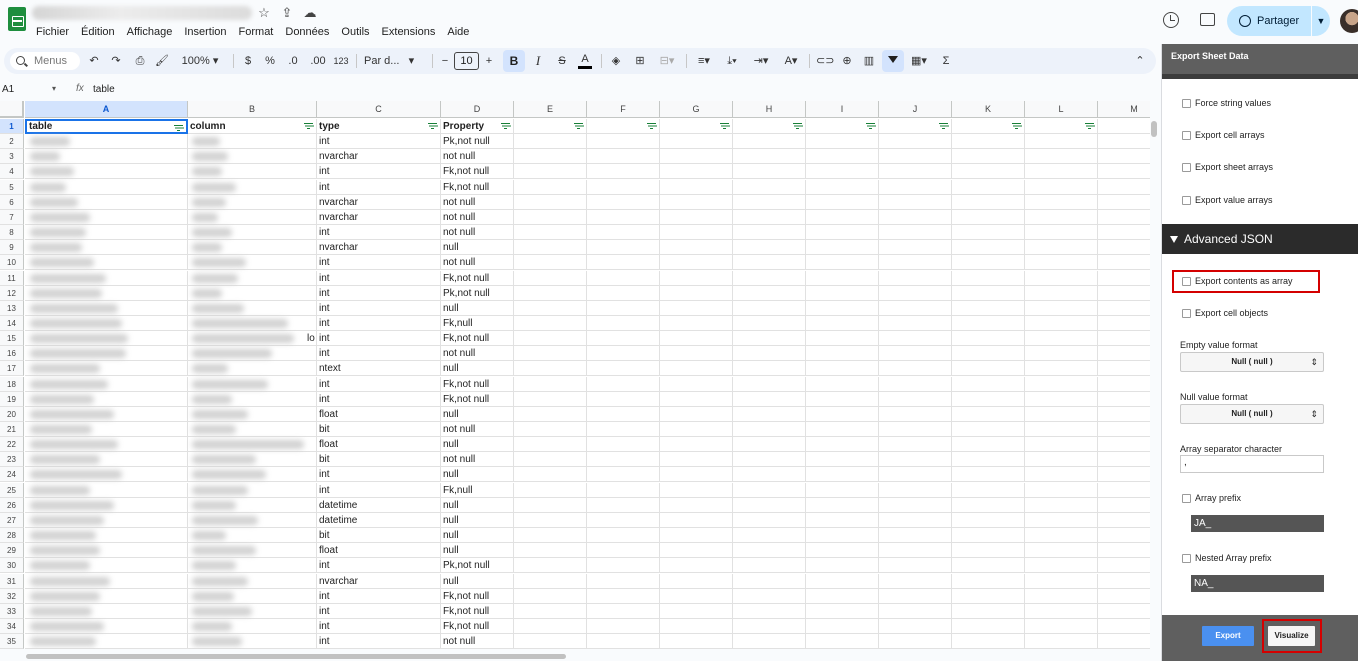  Describe the element at coordinates (98, 32) in the screenshot. I see `menu-item-1: Édition` at that location.